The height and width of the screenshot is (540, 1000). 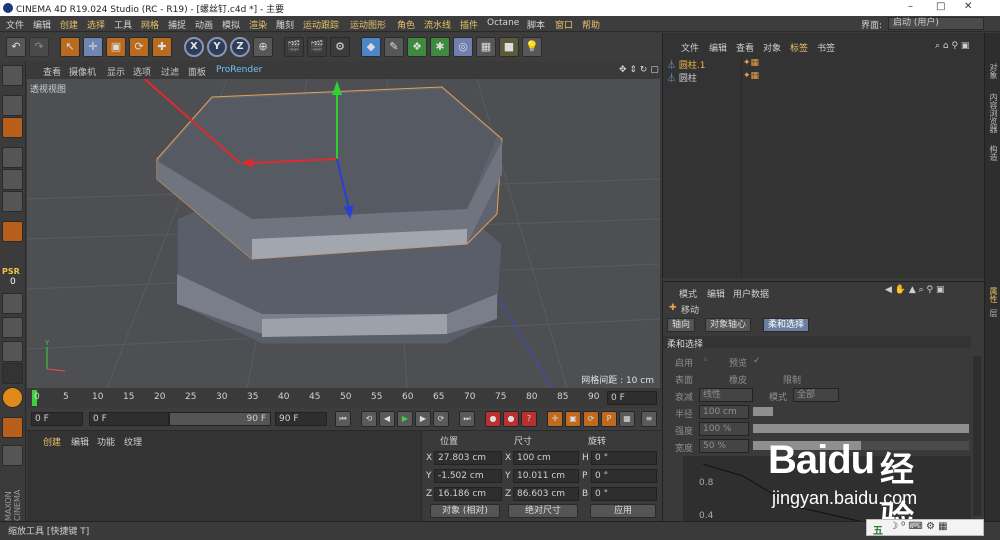 I want to click on phong-tag-icon: ✦▦, so click(x=751, y=63).